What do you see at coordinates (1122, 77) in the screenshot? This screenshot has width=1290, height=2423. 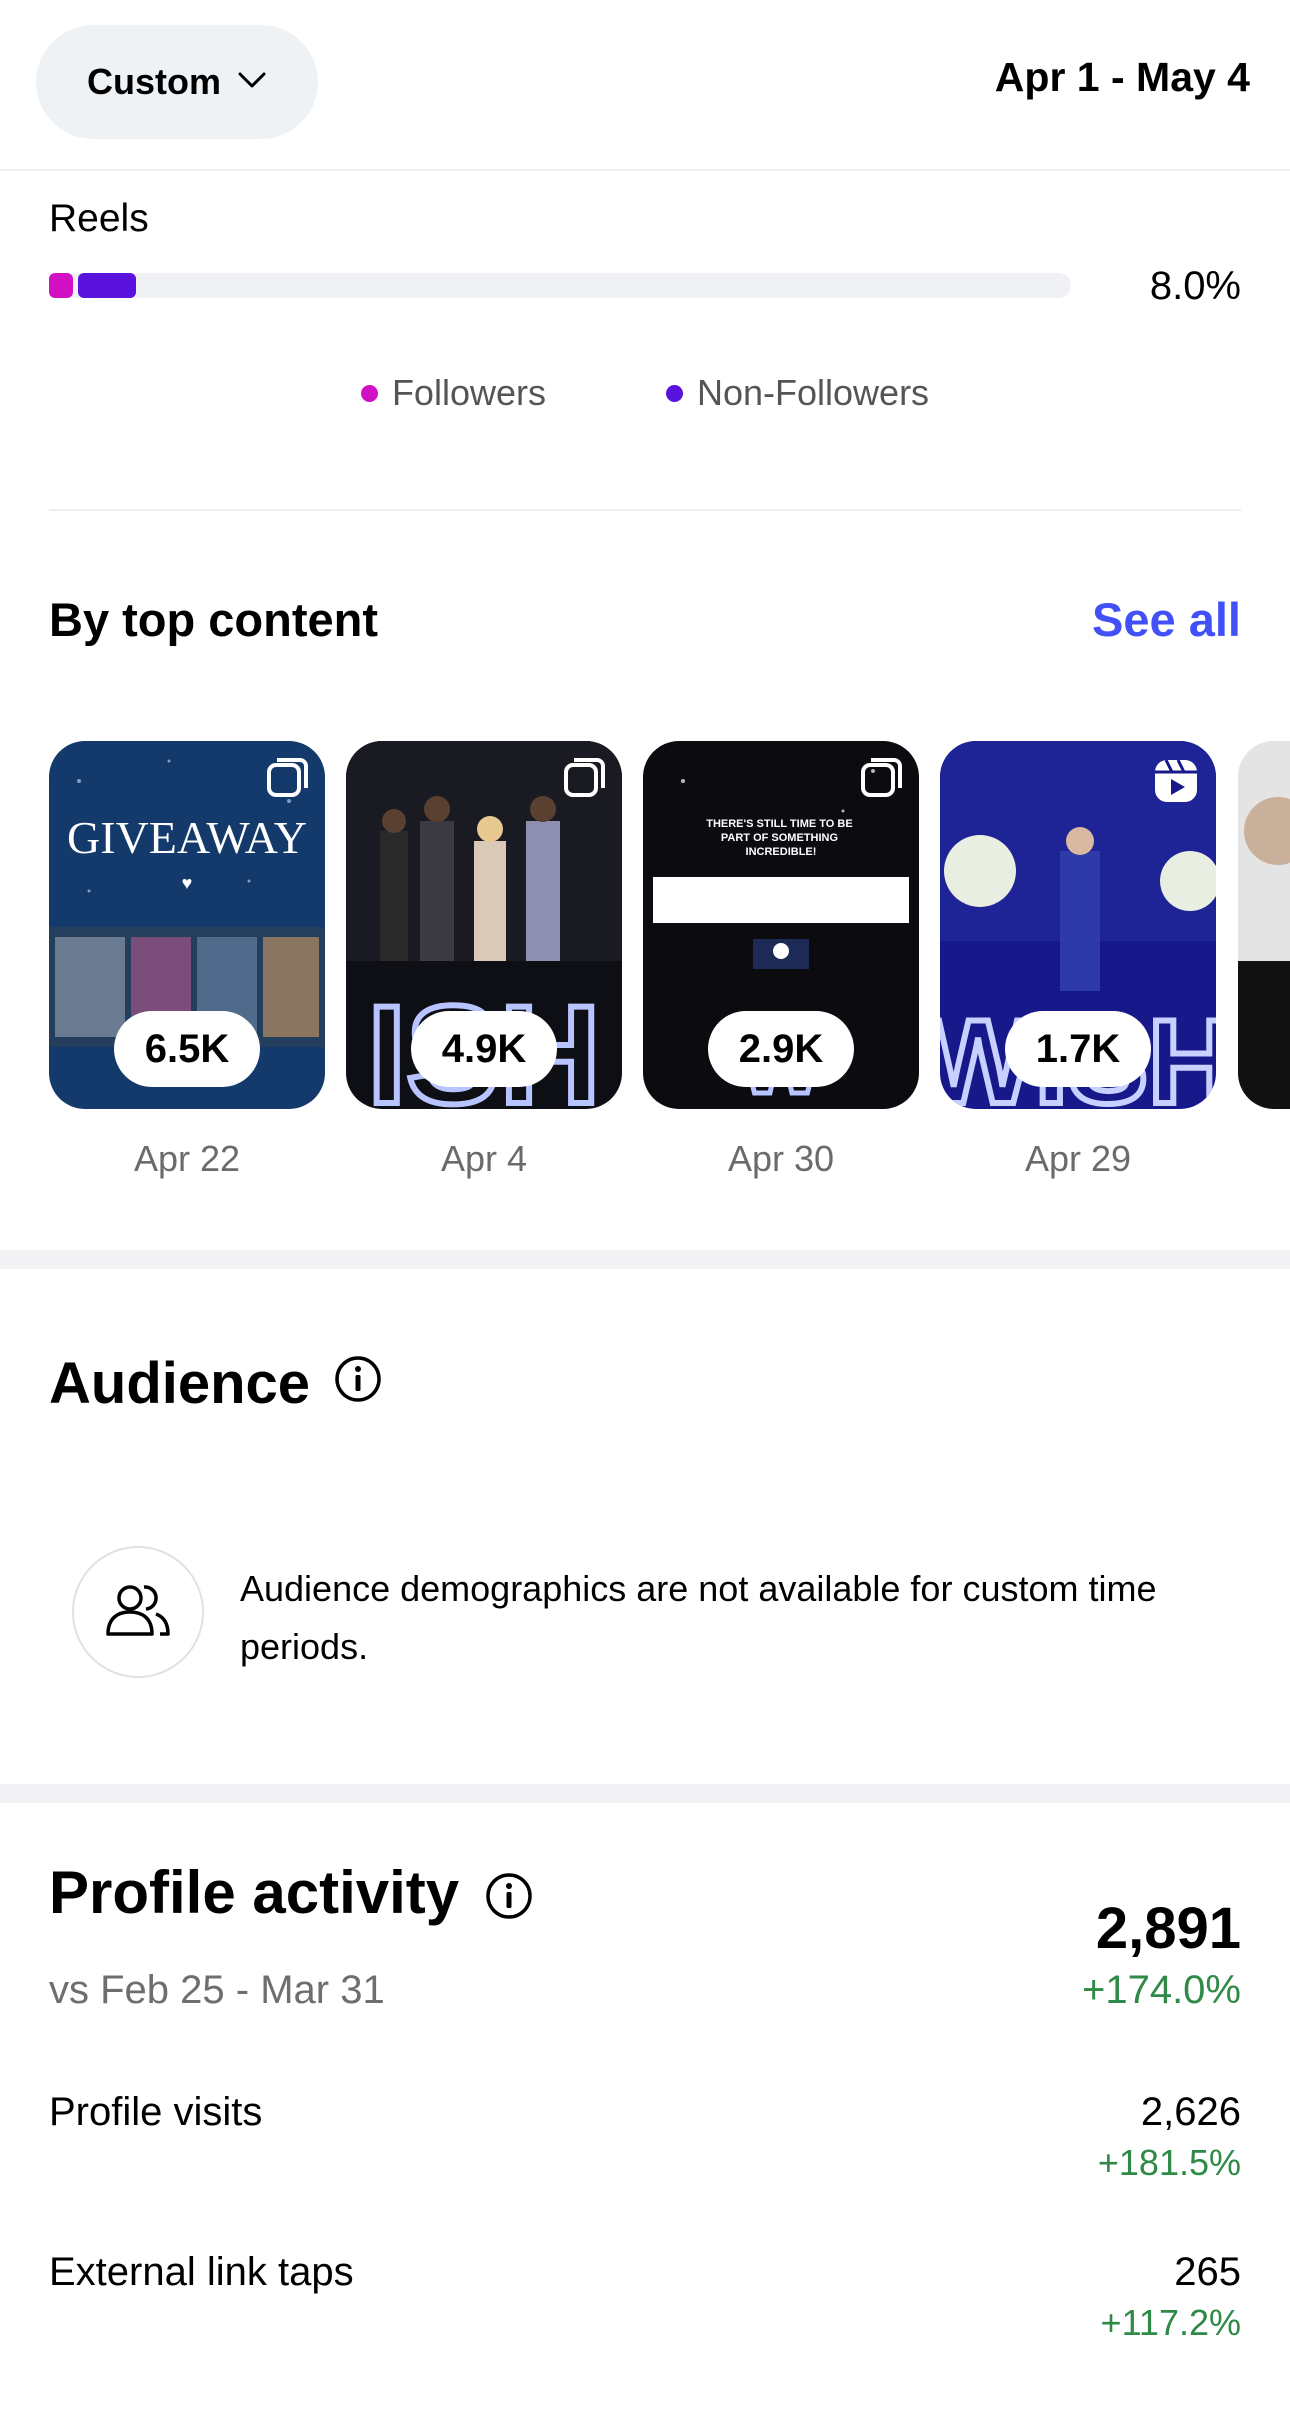 I see `date-range-text: Apr 1 - May 4` at bounding box center [1122, 77].